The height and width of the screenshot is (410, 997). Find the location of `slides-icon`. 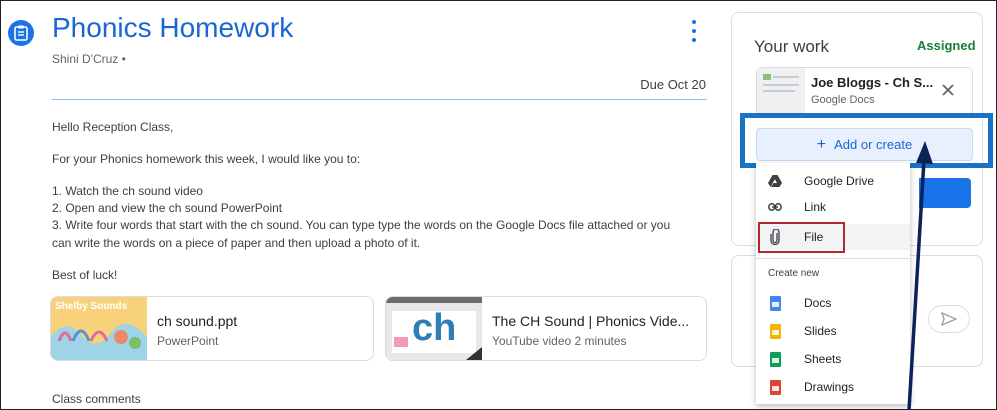

slides-icon is located at coordinates (775, 331).